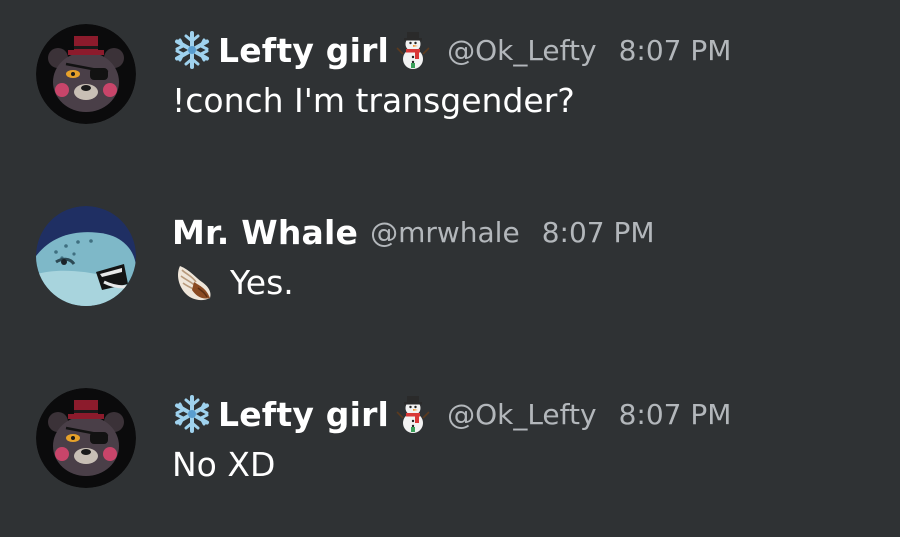 Image resolution: width=900 pixels, height=537 pixels. I want to click on message-content: !conch I'm transgender?, so click(373, 100).